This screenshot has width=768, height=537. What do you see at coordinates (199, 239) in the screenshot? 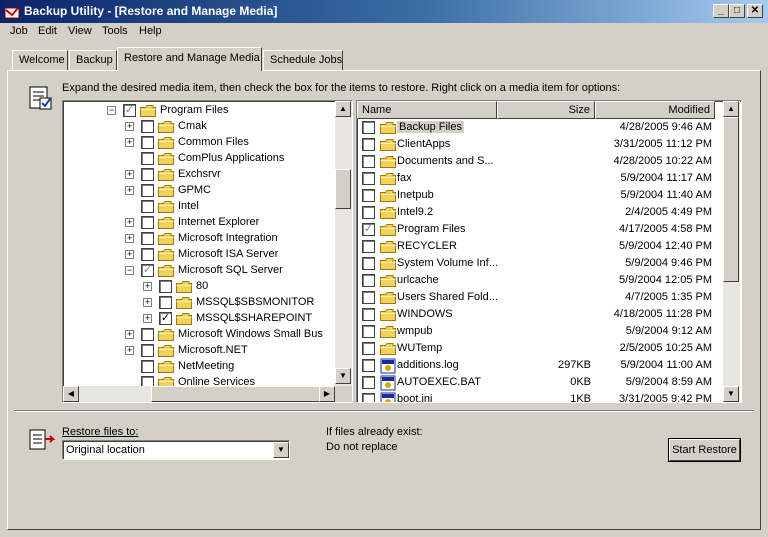
I see `tree-item: + Microsoft Integration` at bounding box center [199, 239].